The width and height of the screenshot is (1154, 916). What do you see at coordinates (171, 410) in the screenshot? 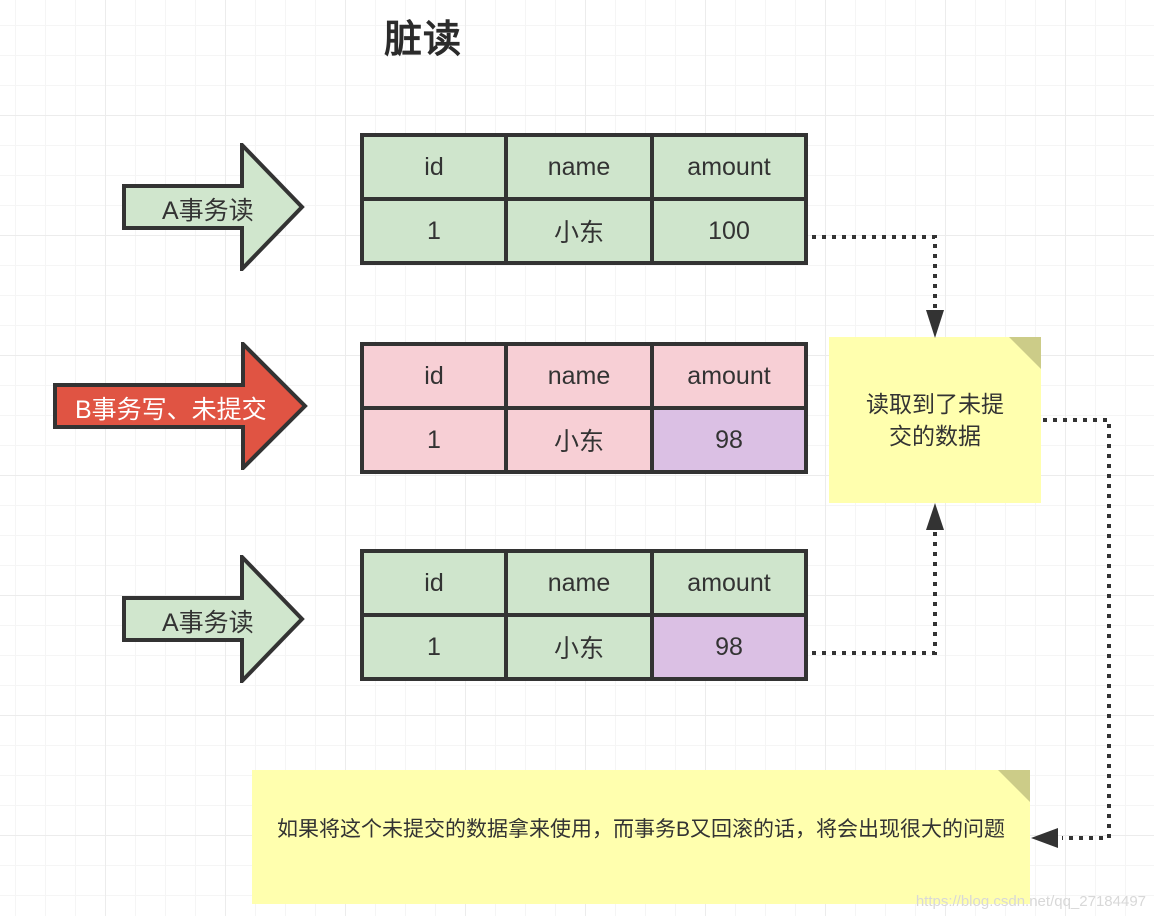
I see `arrow-label: B事务写、未提交` at bounding box center [171, 410].